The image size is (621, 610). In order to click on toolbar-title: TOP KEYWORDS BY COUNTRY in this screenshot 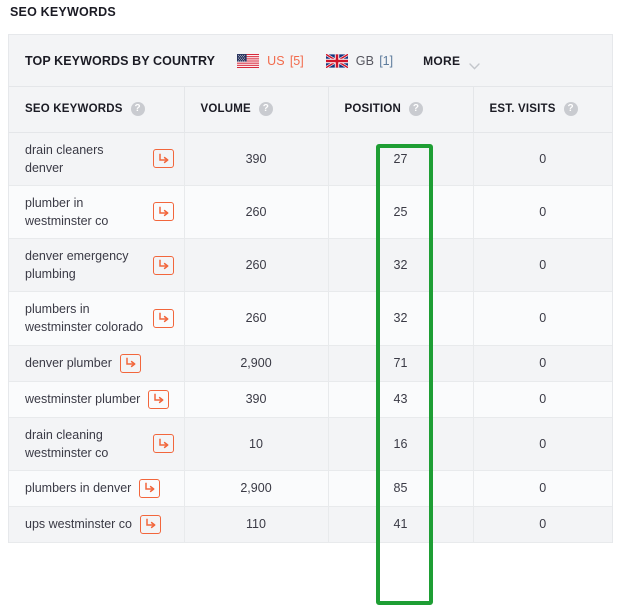, I will do `click(120, 60)`.